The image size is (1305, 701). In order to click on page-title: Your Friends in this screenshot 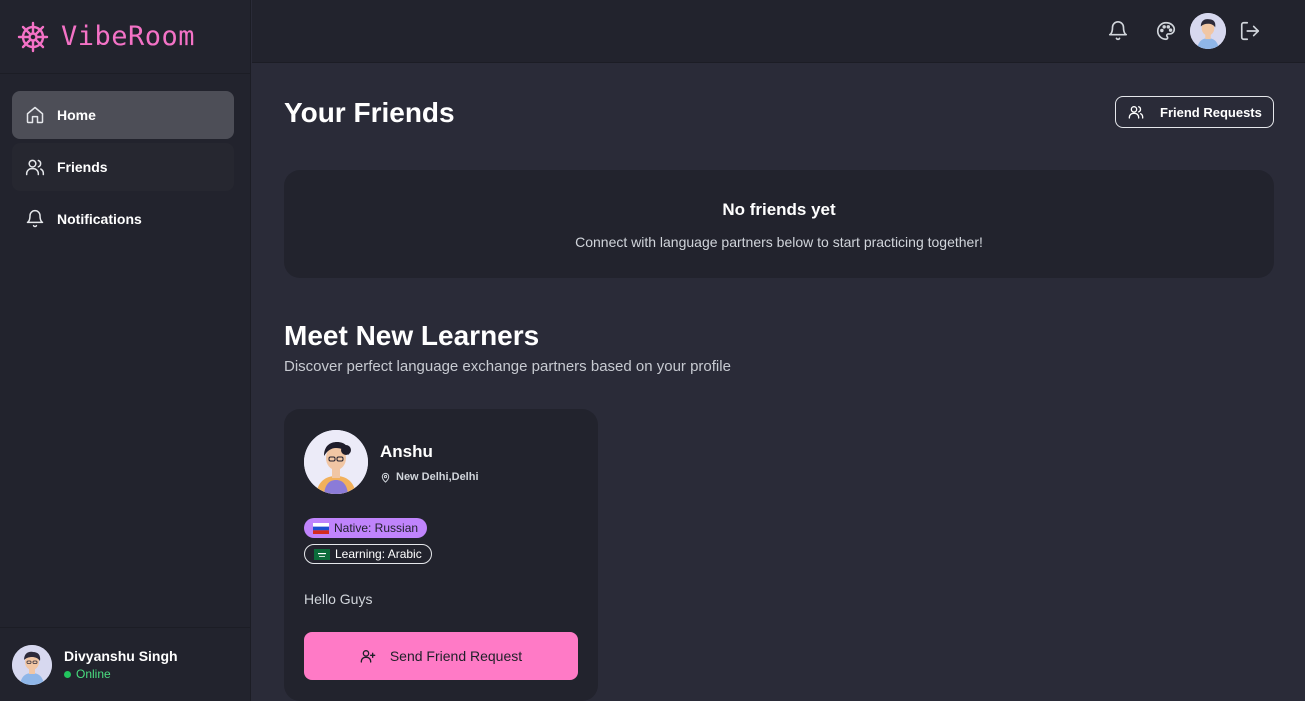, I will do `click(369, 112)`.